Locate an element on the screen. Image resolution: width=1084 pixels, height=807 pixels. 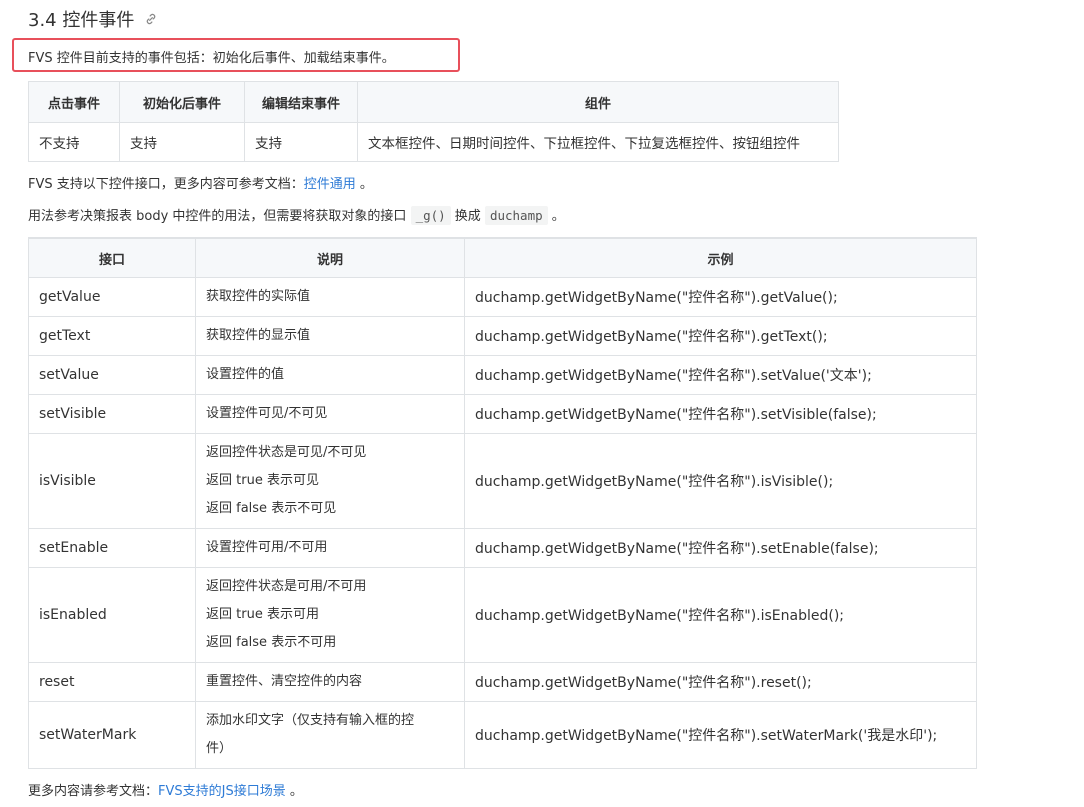
api-desc-line: 获取控件的显示值 is located at coordinates (258, 335).